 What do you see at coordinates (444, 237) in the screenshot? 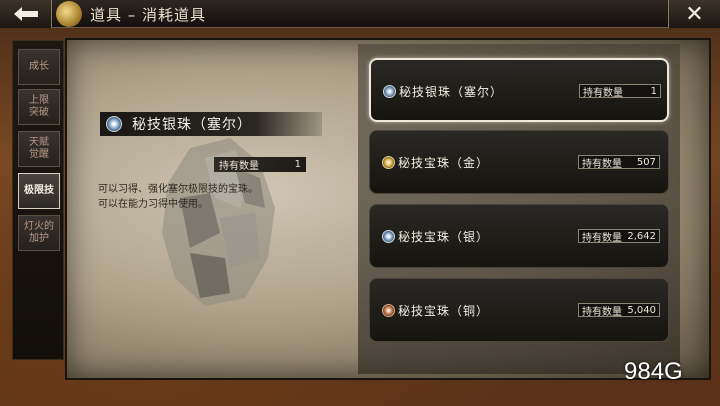
I see `item-name: 秘技宝珠（银）` at bounding box center [444, 237].